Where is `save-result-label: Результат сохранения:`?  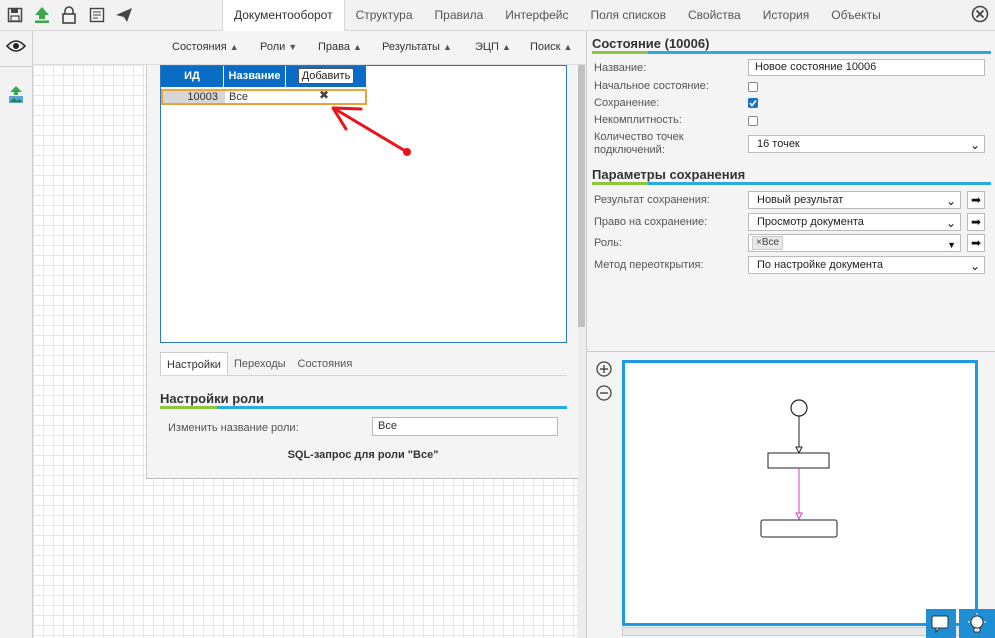
save-result-label: Результат сохранения: is located at coordinates (652, 200).